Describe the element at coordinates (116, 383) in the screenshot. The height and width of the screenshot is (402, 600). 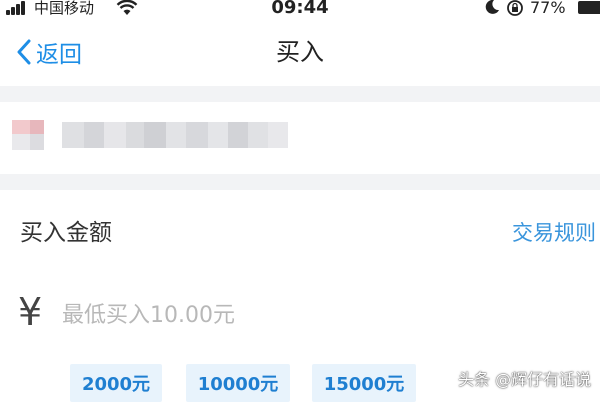
I see `quick-amount-2000-button: 2000元` at that location.